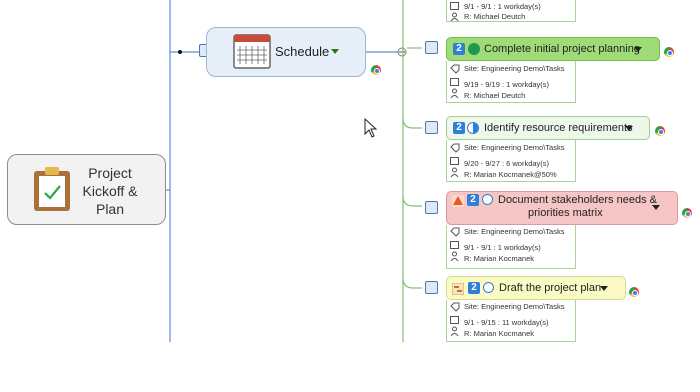 The height and width of the screenshot is (392, 700). What do you see at coordinates (565, 213) in the screenshot?
I see `task-label-line-2: priorities matrix` at bounding box center [565, 213].